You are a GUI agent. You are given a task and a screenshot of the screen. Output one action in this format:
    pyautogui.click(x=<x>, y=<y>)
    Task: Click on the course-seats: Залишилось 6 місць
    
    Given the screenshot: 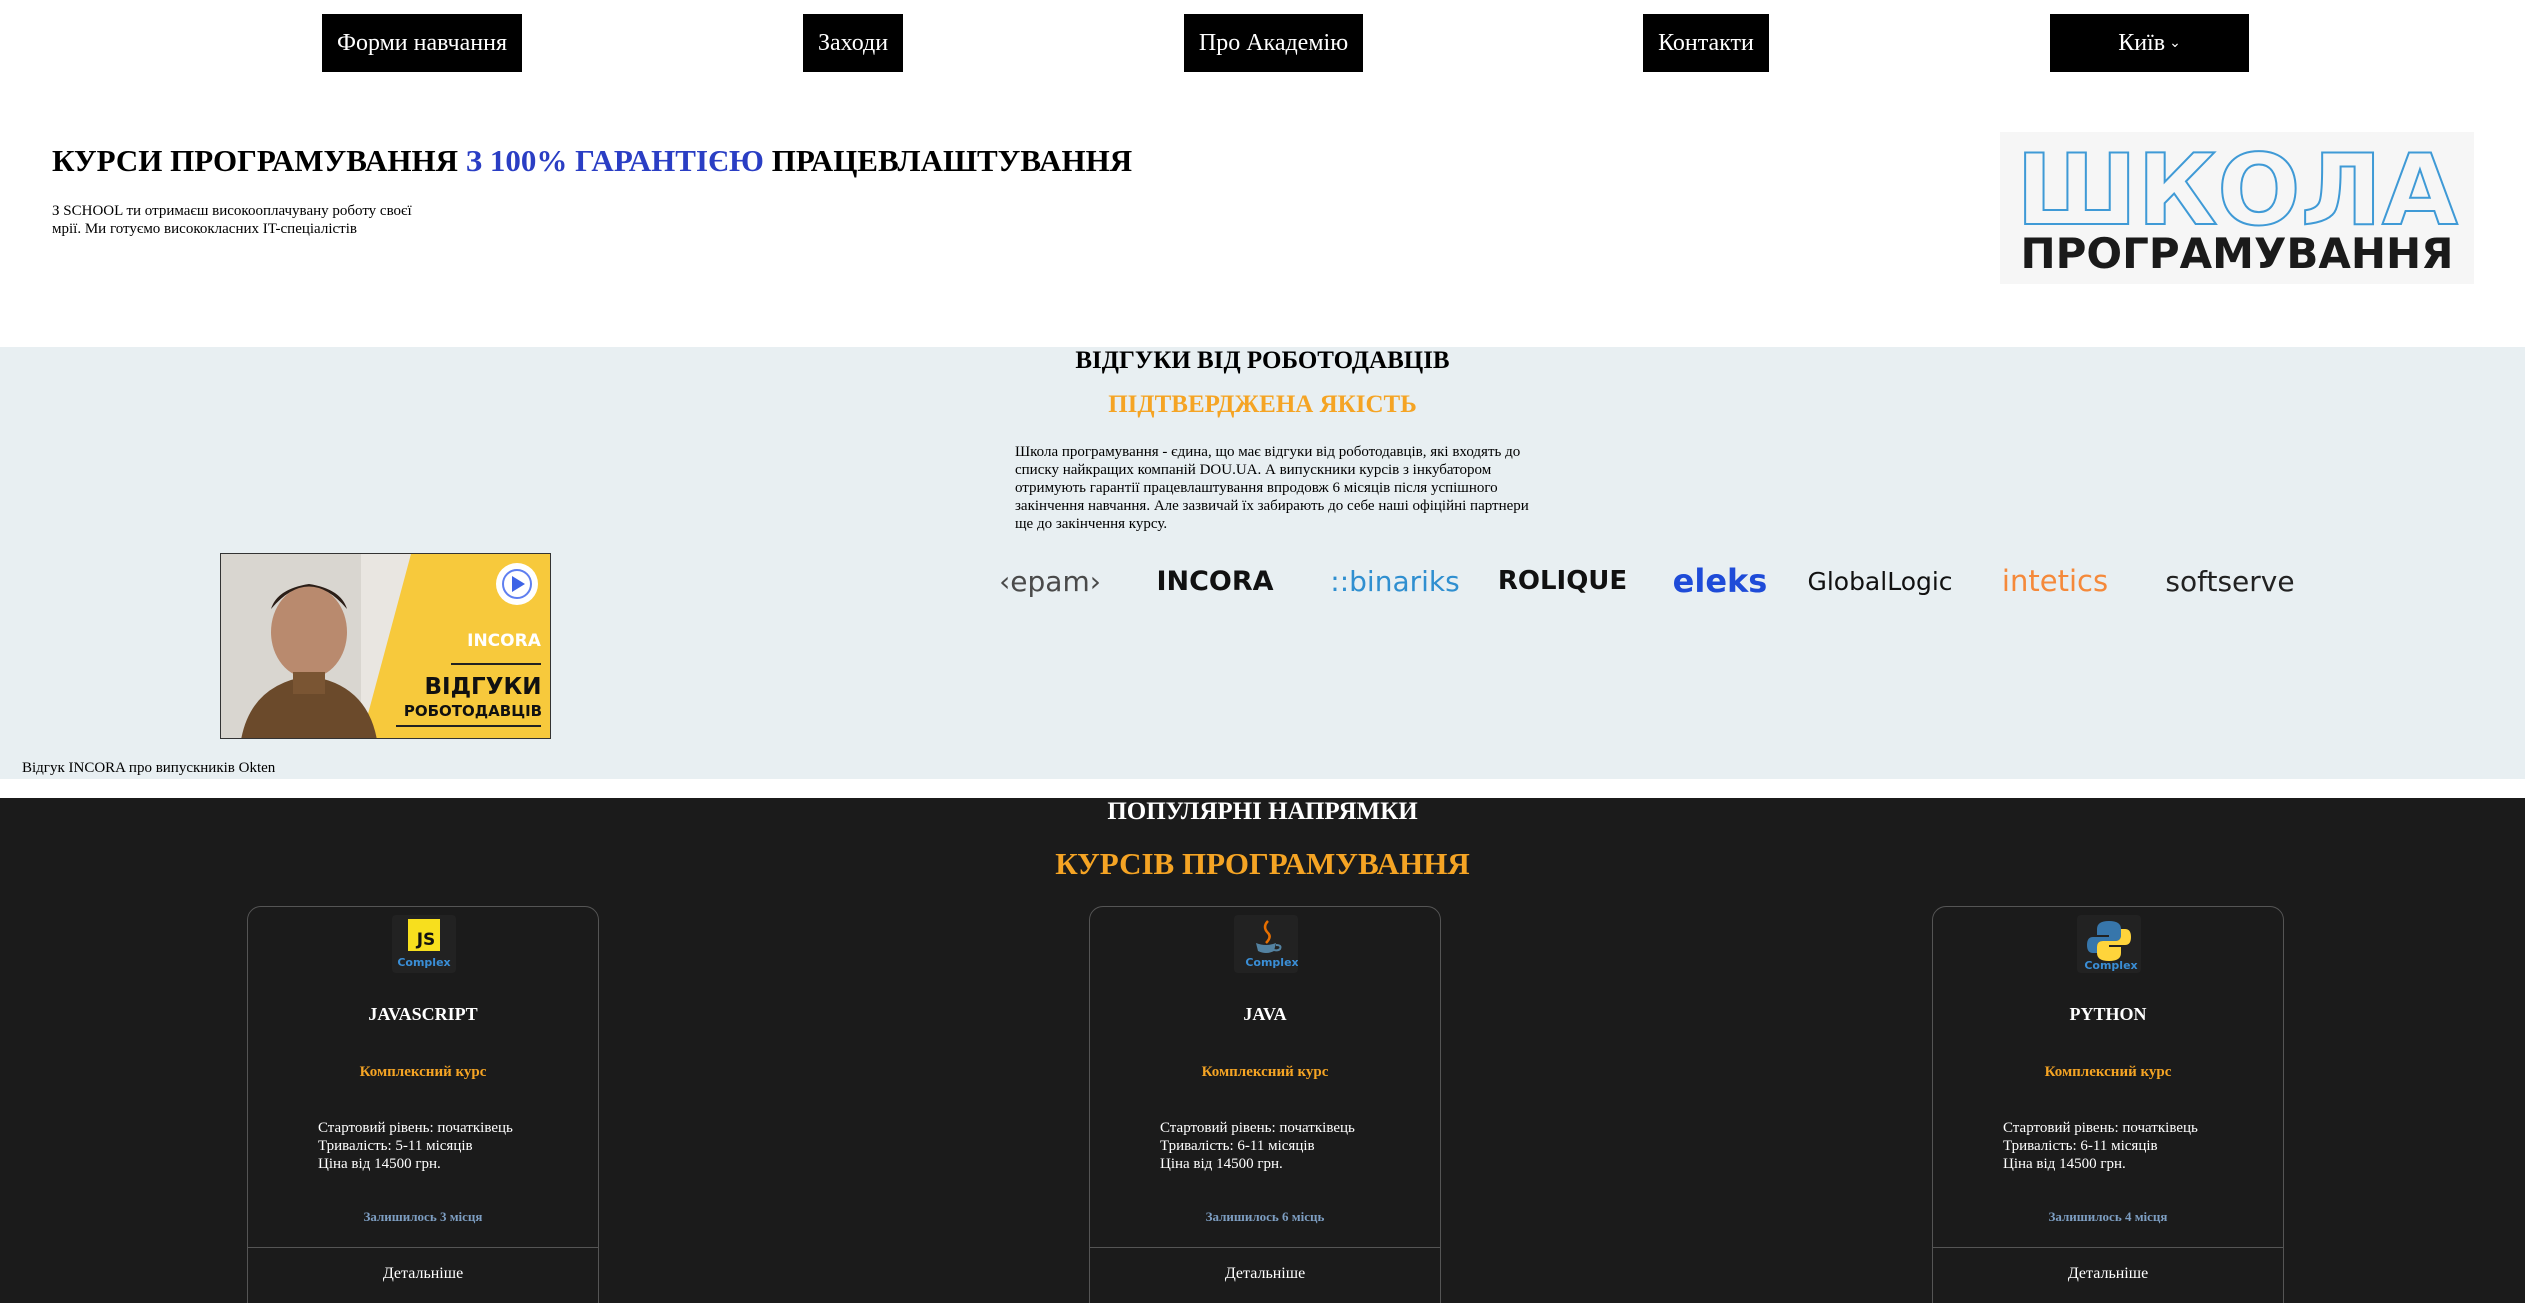 What is the action you would take?
    pyautogui.click(x=1265, y=1216)
    